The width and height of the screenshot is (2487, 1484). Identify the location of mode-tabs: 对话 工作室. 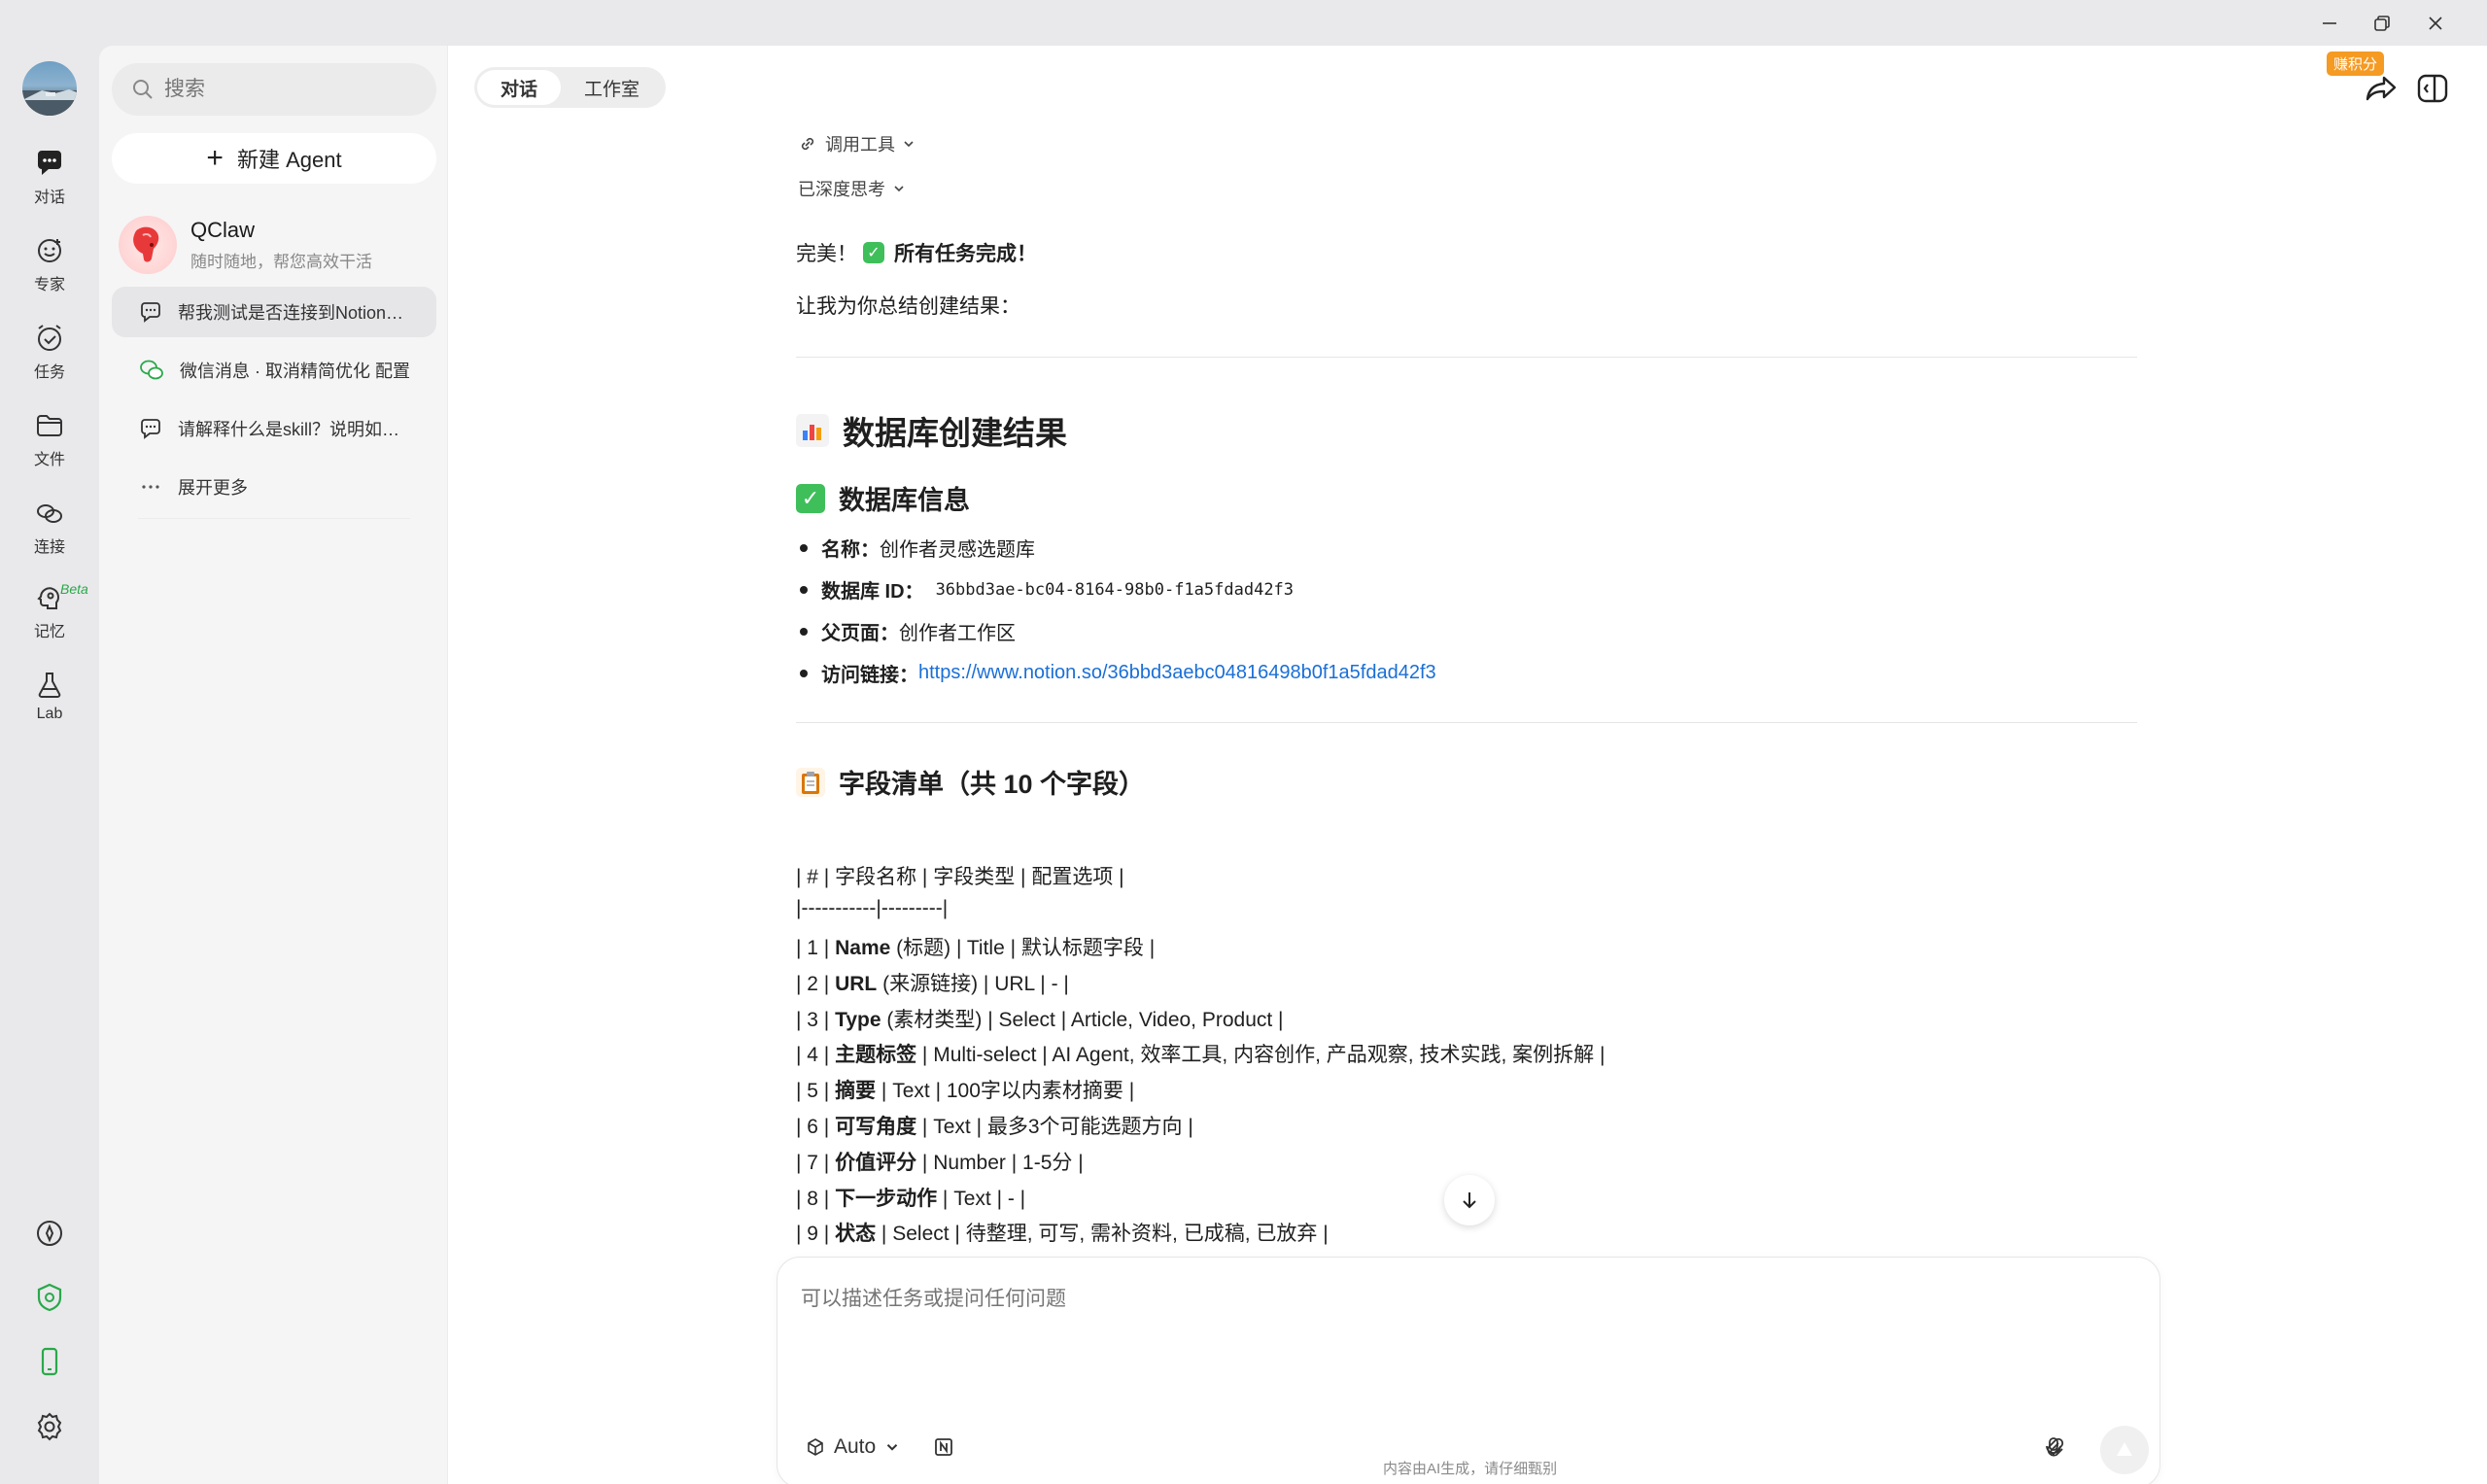
(570, 87).